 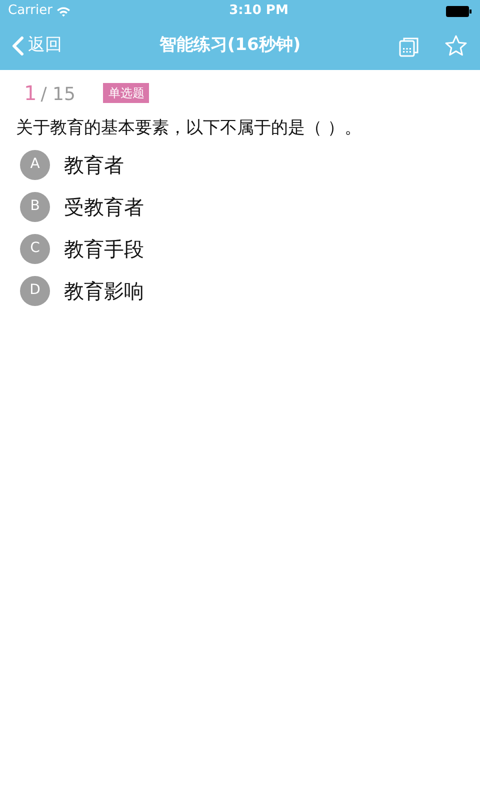 What do you see at coordinates (459, 11) in the screenshot?
I see `battery-icon` at bounding box center [459, 11].